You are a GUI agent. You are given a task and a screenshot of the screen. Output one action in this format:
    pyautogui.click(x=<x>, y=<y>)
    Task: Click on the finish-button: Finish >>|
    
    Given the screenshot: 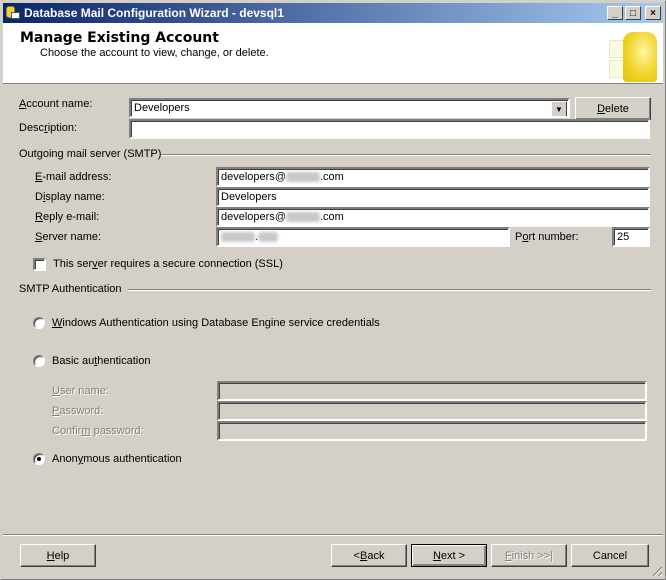 What is the action you would take?
    pyautogui.click(x=529, y=555)
    